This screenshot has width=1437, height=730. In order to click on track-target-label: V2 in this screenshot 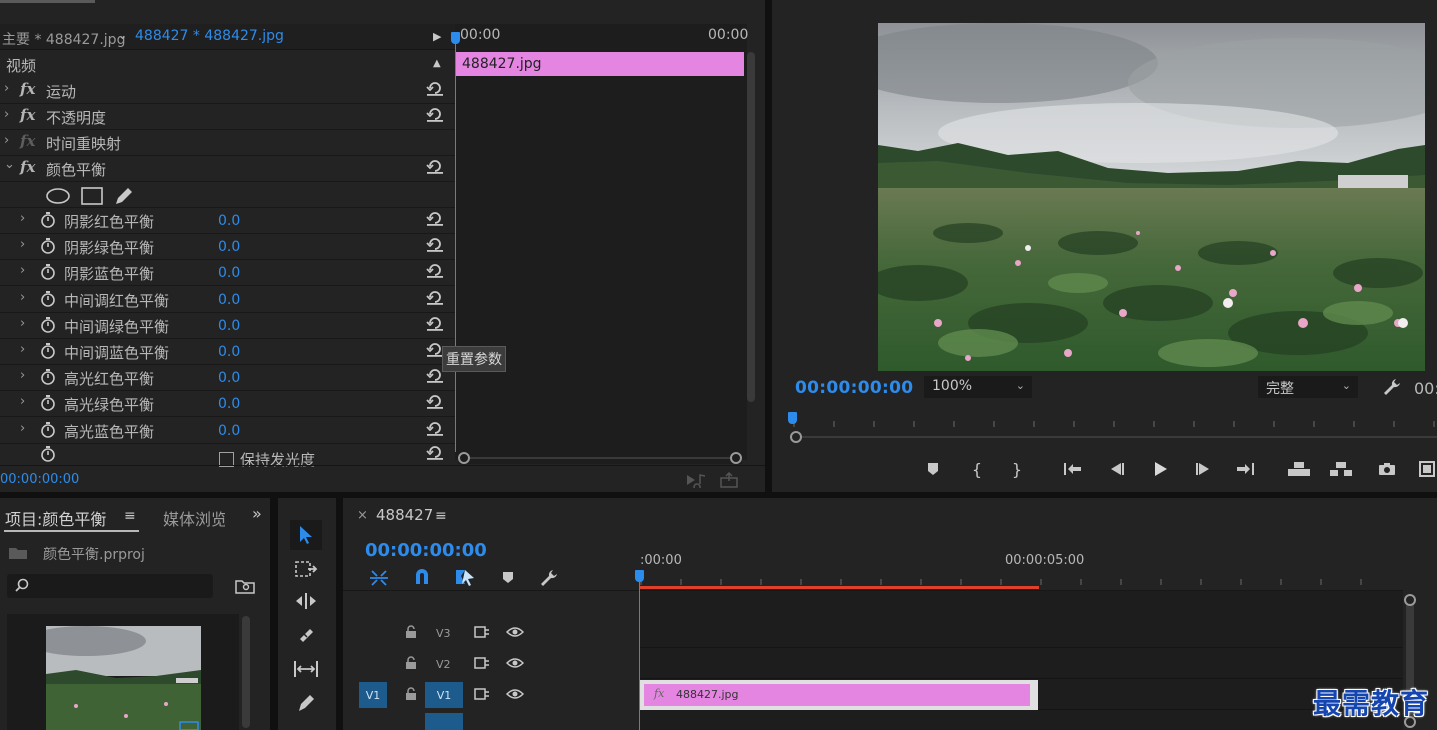, I will do `click(443, 664)`.